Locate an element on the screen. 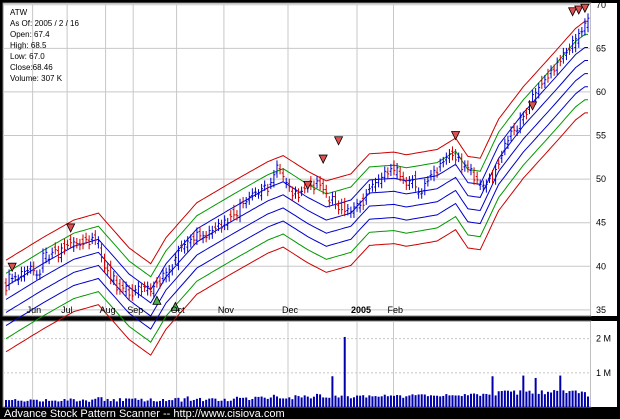  info-open: Open: 67.4 is located at coordinates (30, 34).